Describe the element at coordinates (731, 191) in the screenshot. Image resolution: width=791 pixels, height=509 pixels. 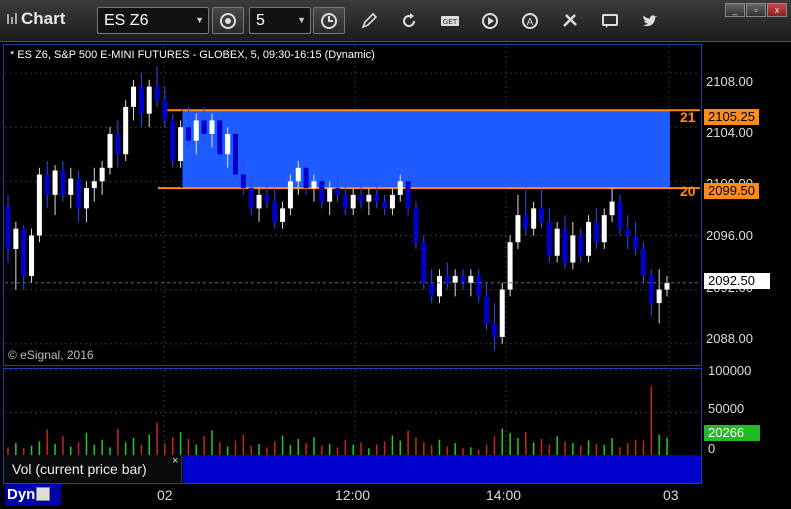
I see `zone-bottom-price-tag: 2099.50` at that location.